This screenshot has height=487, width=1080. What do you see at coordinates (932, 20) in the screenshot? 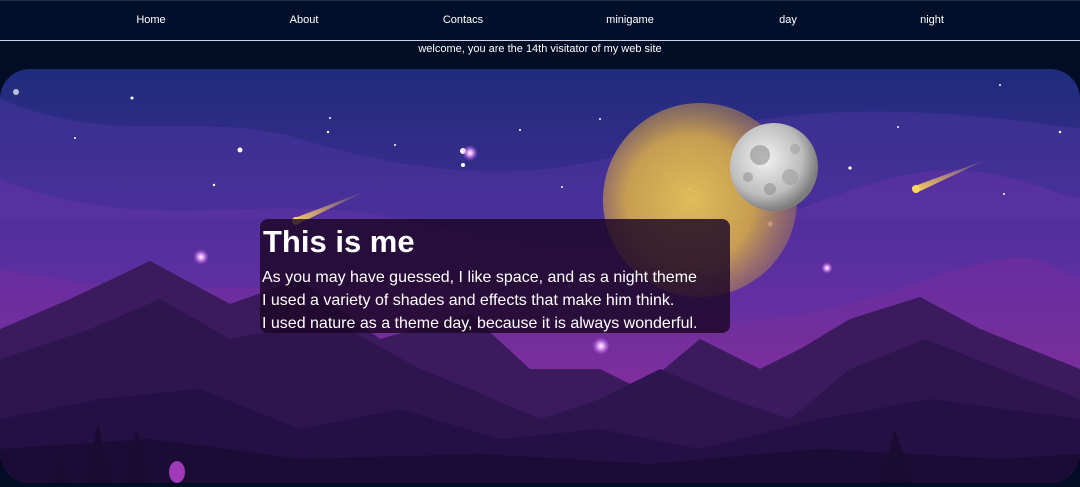
I see `nav-night-link: night` at bounding box center [932, 20].